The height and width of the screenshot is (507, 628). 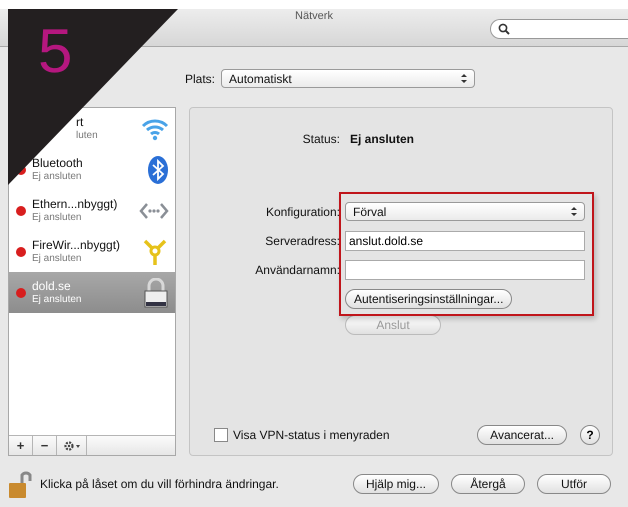 I want to click on gear-icon, so click(x=71, y=446).